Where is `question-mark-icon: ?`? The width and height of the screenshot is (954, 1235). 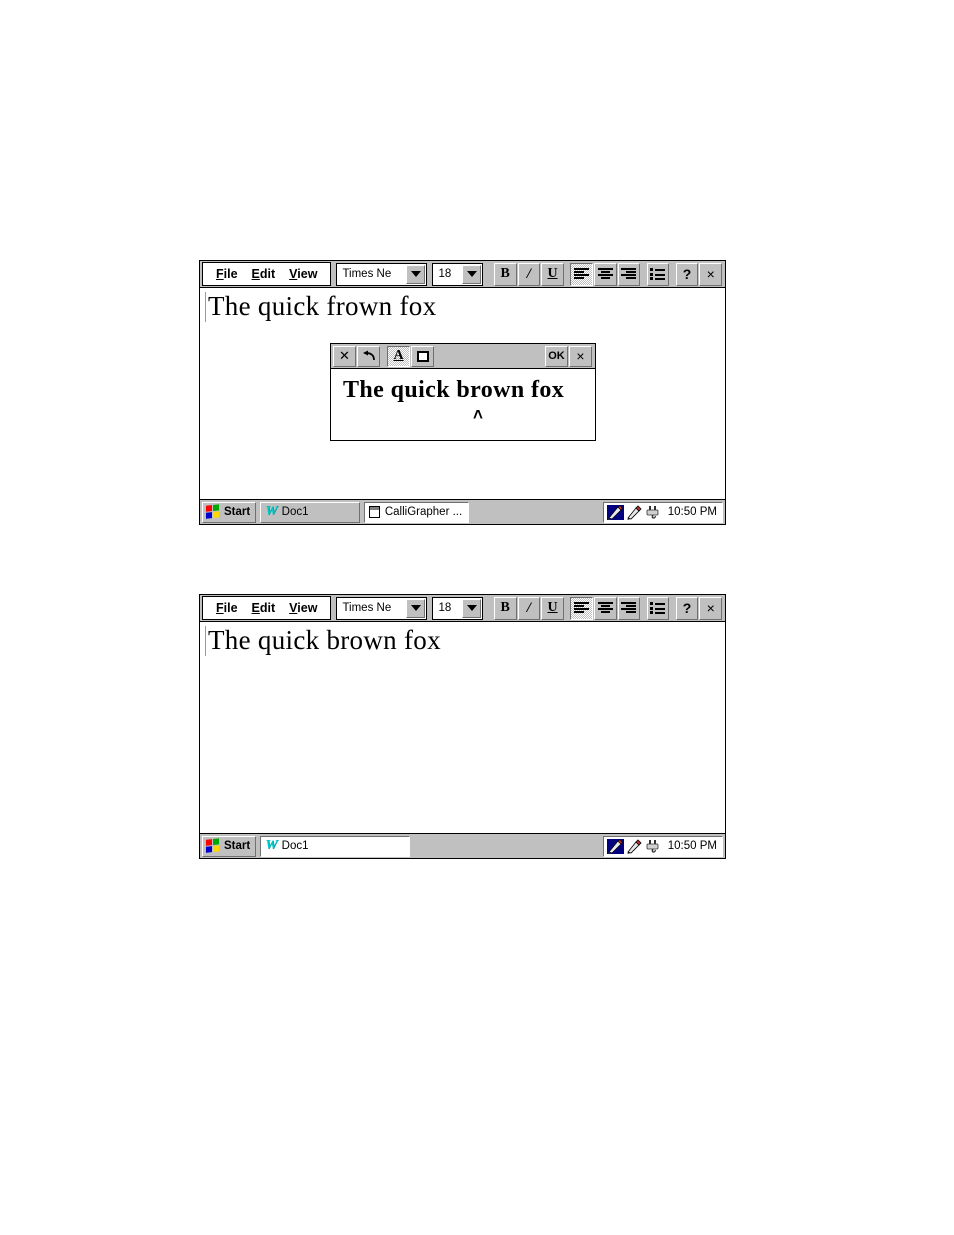
question-mark-icon: ? is located at coordinates (687, 608).